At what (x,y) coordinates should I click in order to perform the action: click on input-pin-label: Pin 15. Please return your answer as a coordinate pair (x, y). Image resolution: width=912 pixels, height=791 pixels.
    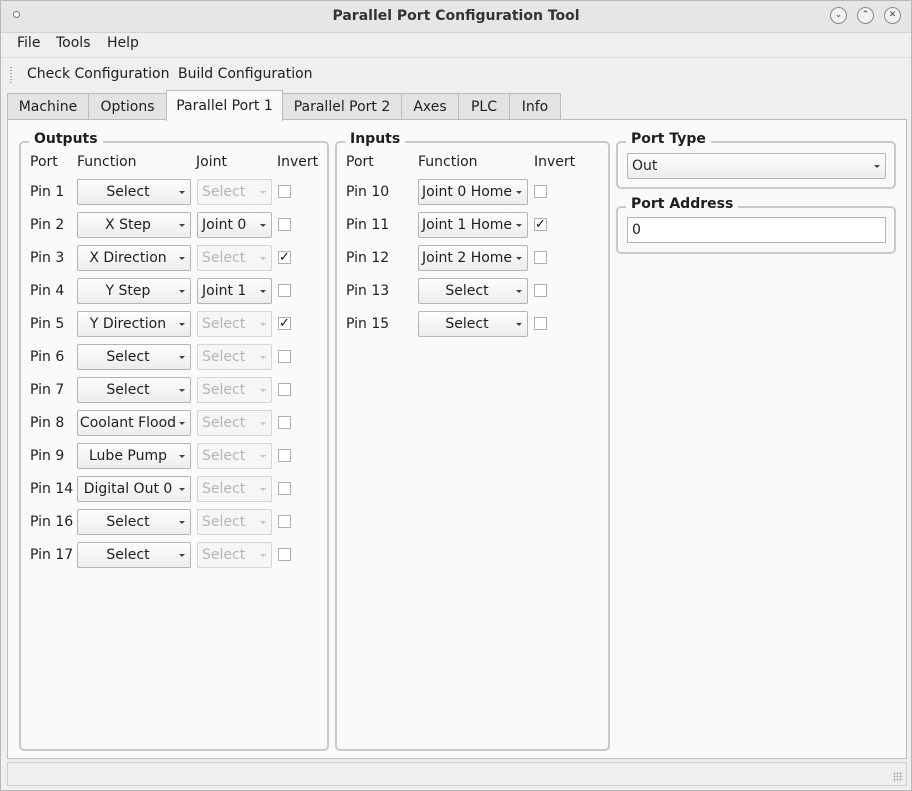
    Looking at the image, I should click on (368, 324).